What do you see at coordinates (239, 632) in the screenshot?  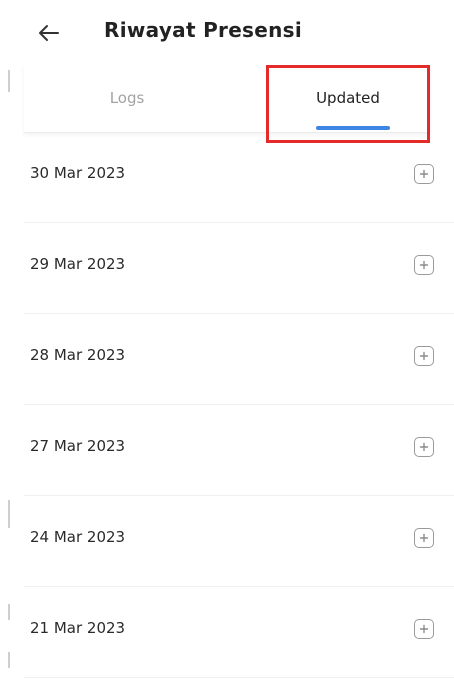 I see `list-item: 21 Mar 2023` at bounding box center [239, 632].